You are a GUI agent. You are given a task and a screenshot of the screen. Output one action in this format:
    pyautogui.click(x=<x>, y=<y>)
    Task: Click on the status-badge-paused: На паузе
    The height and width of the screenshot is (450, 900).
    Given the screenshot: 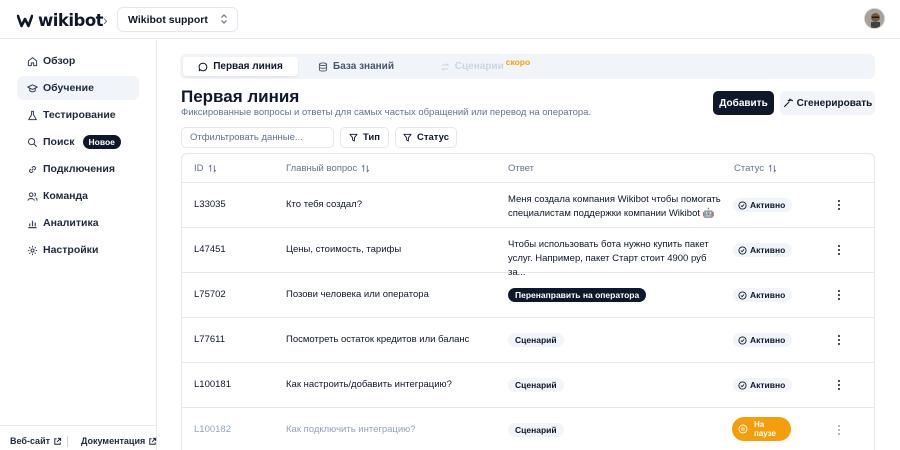 What is the action you would take?
    pyautogui.click(x=761, y=429)
    